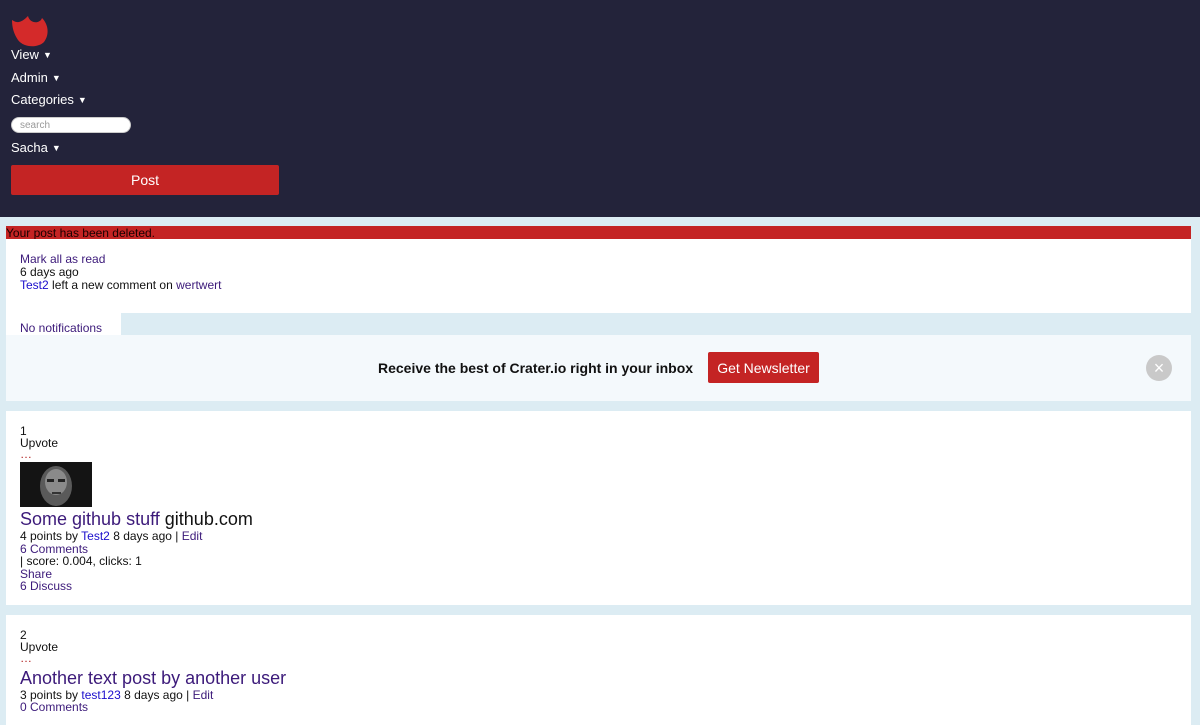 The height and width of the screenshot is (725, 1200). Describe the element at coordinates (145, 180) in the screenshot. I see `post-button: Post` at that location.